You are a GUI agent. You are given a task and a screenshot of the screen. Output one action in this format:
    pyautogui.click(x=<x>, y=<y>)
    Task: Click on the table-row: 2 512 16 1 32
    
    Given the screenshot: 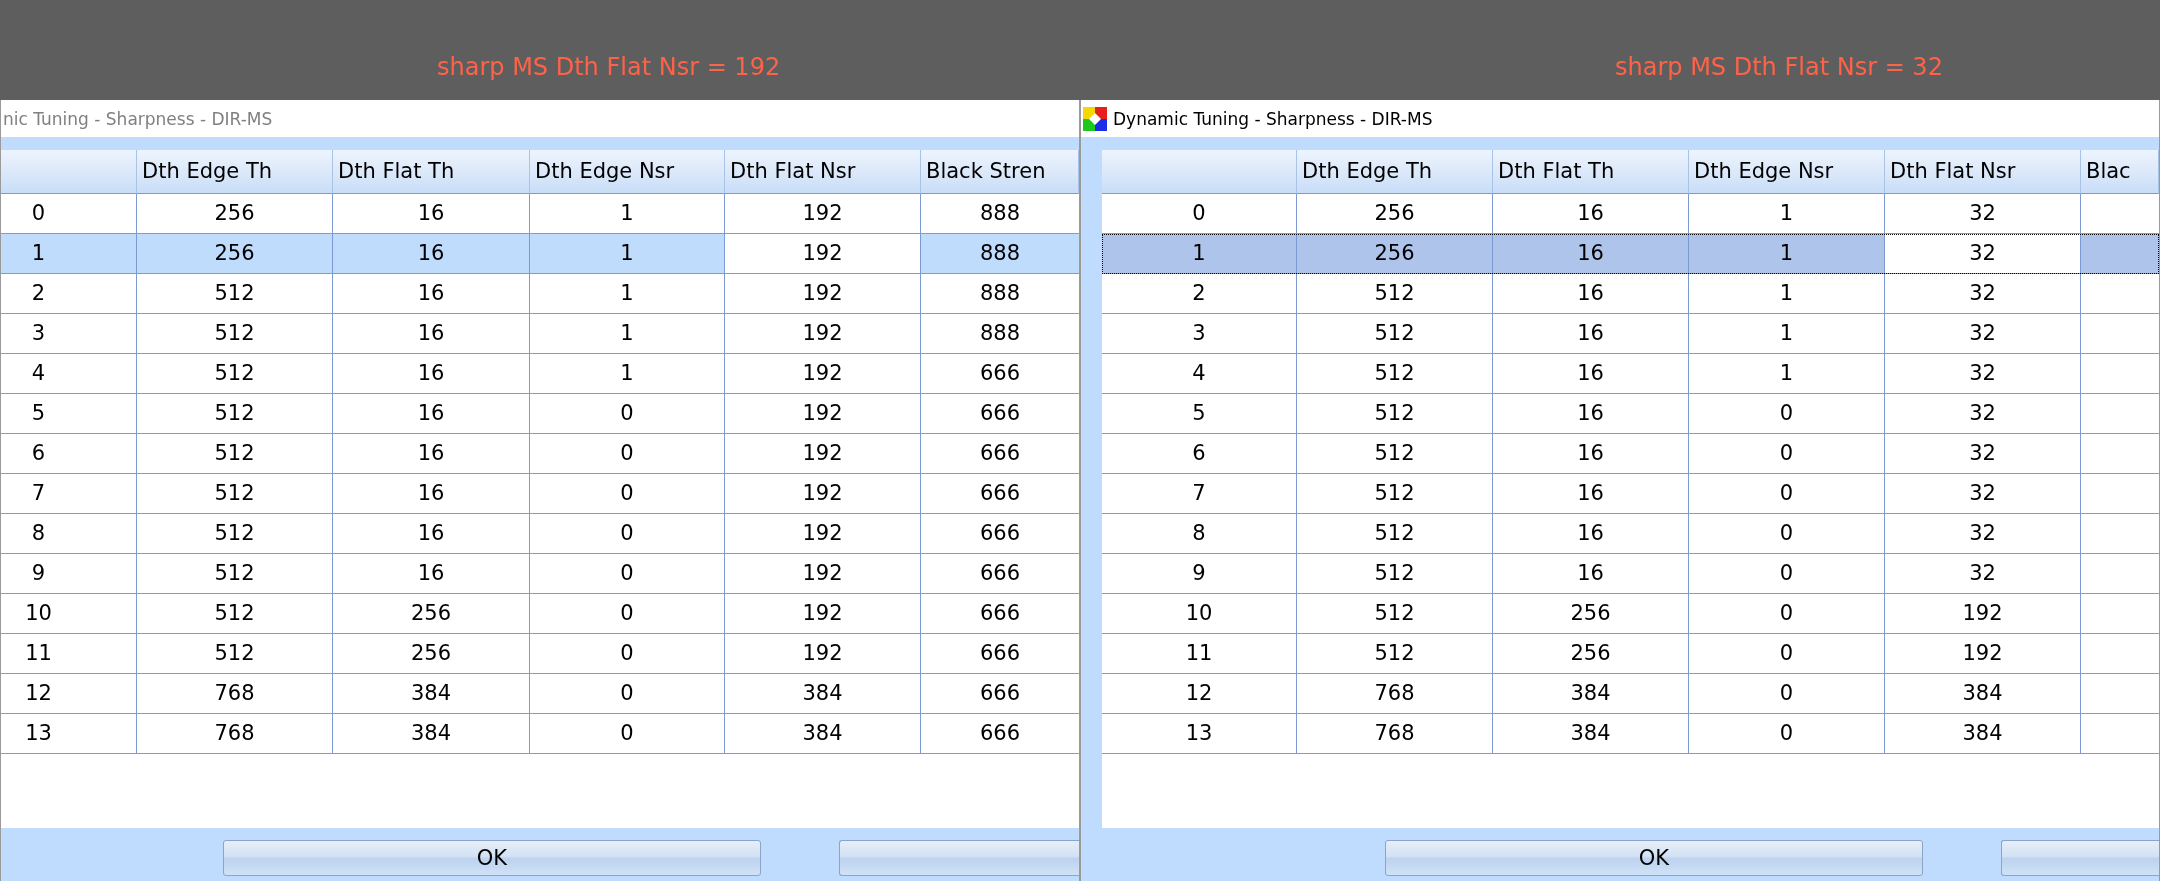 What is the action you would take?
    pyautogui.click(x=1630, y=294)
    